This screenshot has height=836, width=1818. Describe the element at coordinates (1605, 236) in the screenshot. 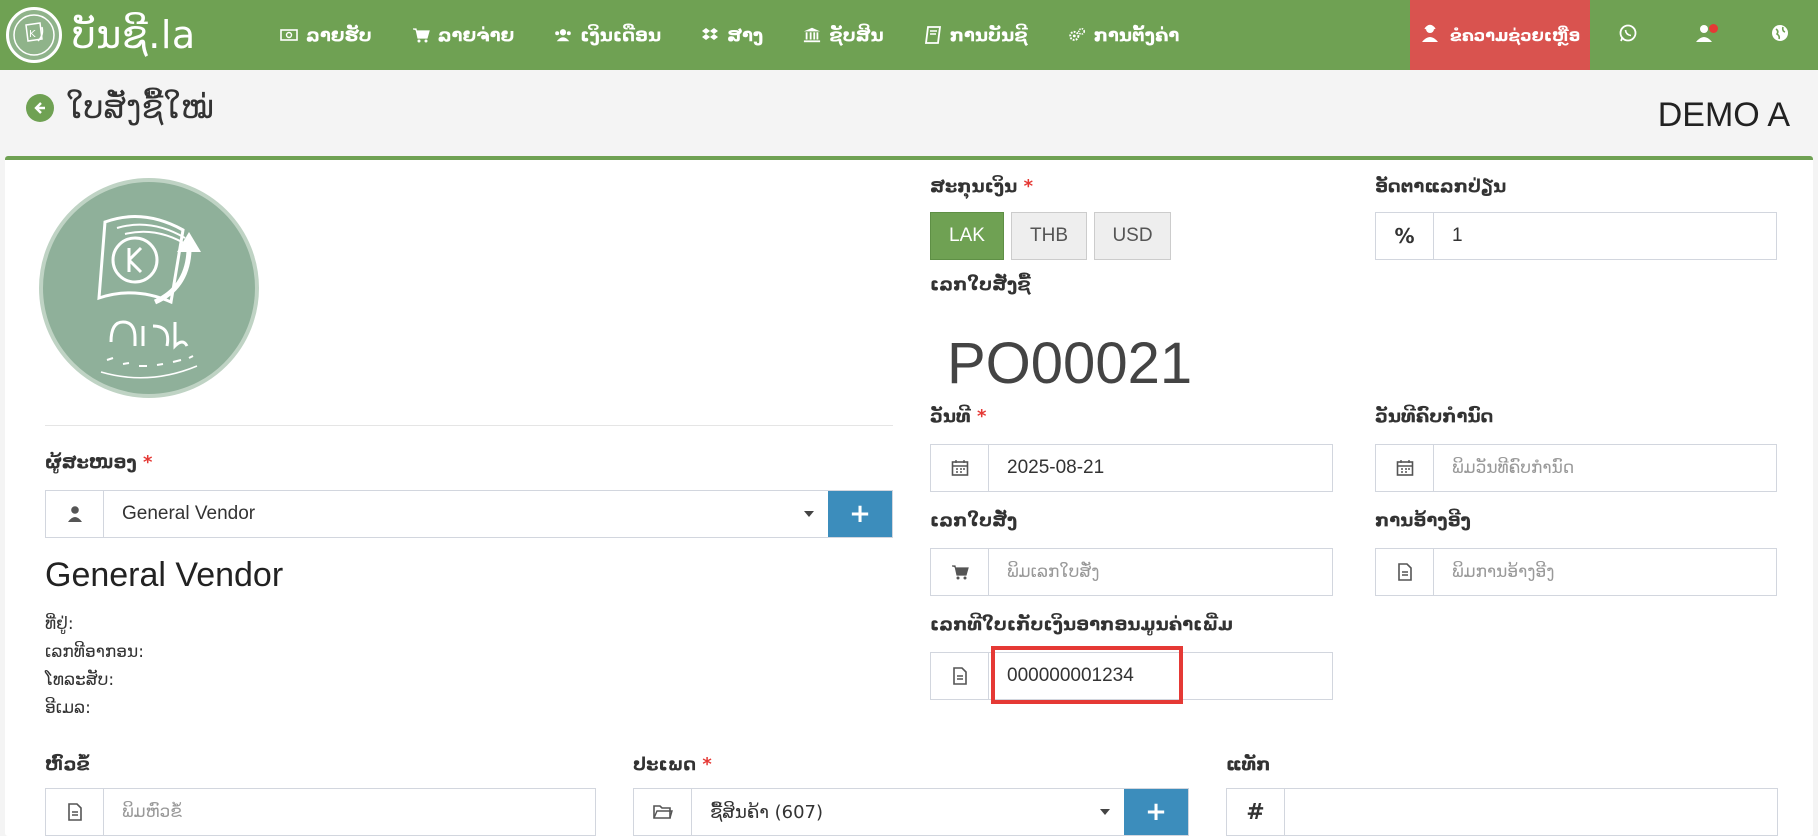

I see `exchange-rate-input: 1` at that location.